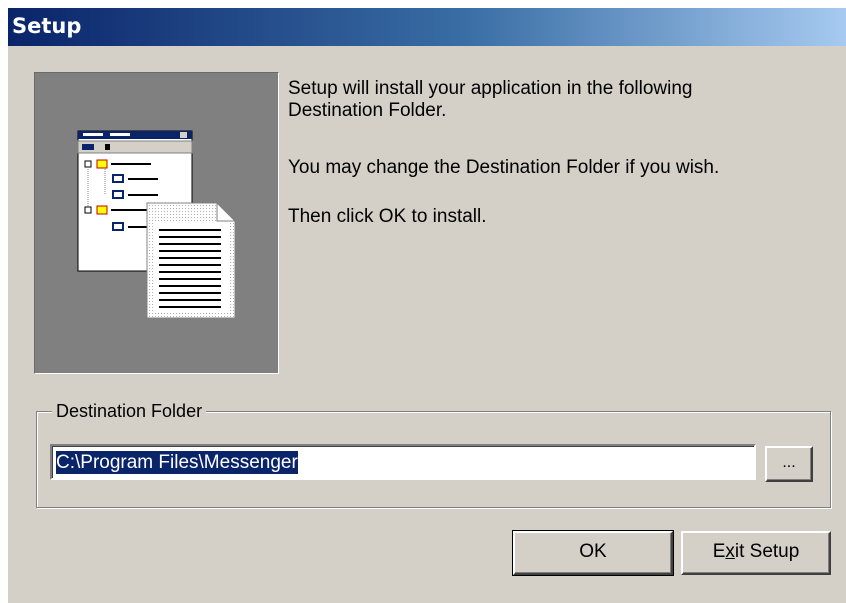 This screenshot has height=603, width=846. What do you see at coordinates (129, 411) in the screenshot?
I see `destination-folder-legend: Destination Folder` at bounding box center [129, 411].